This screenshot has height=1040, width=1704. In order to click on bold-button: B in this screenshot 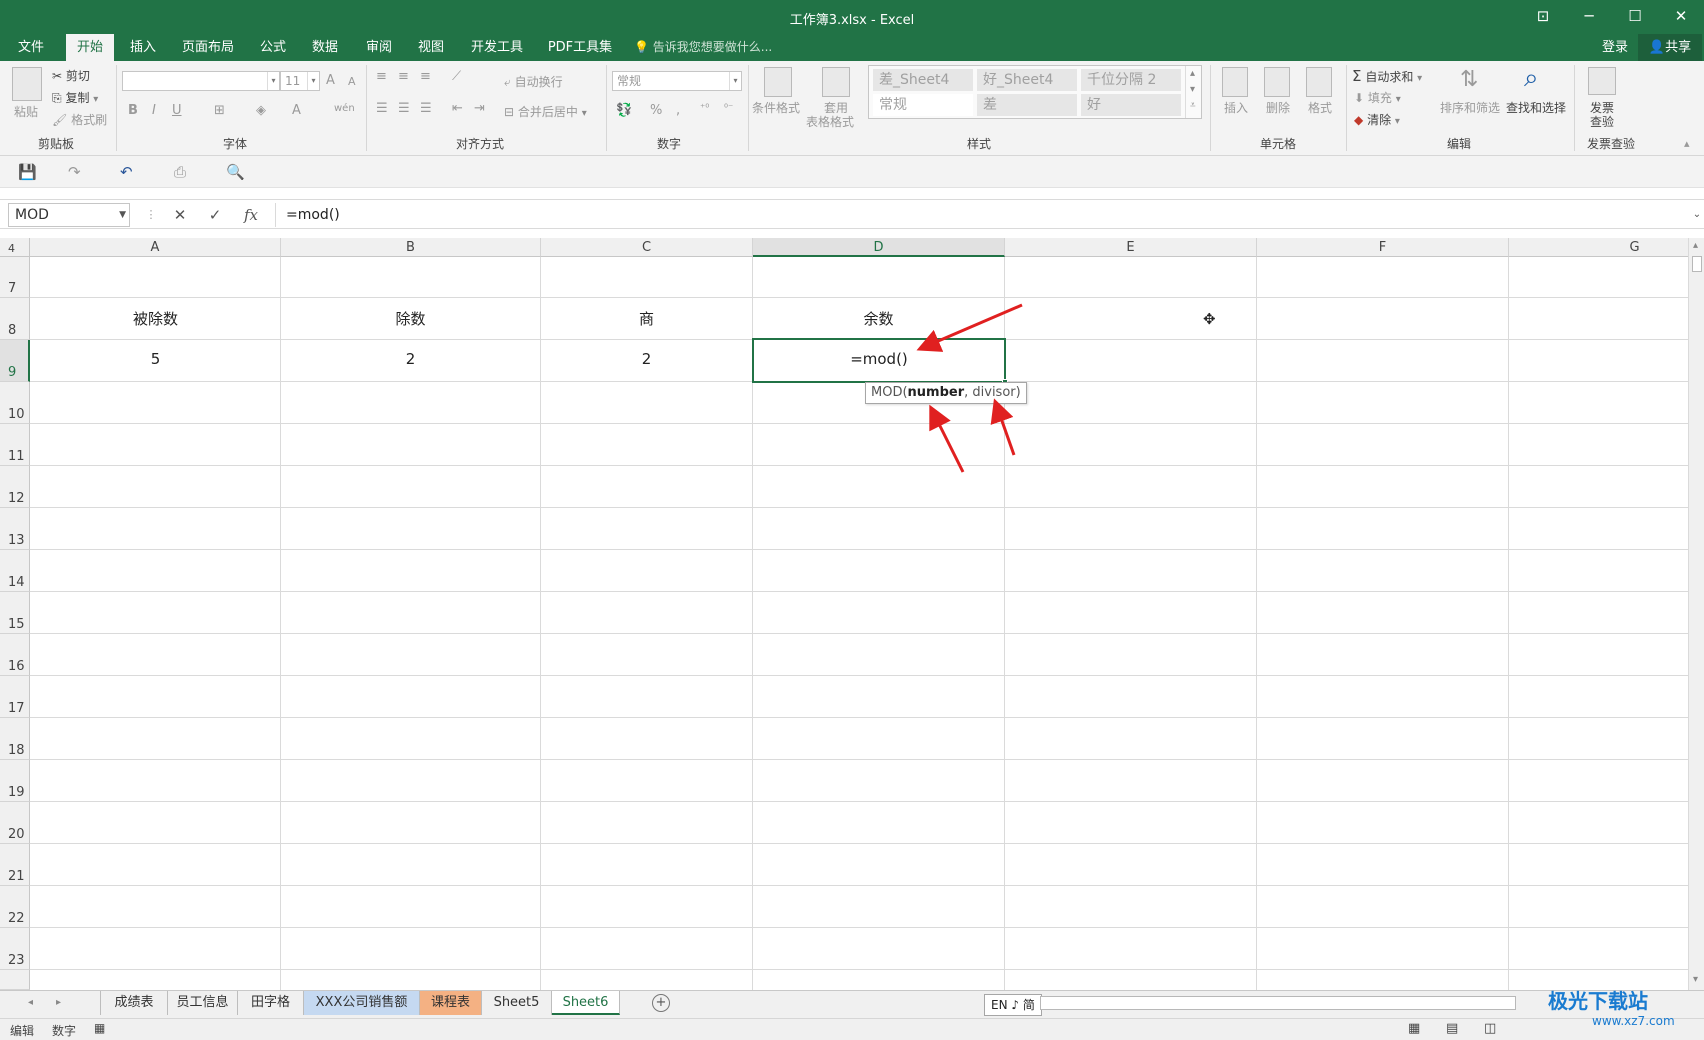, I will do `click(133, 110)`.